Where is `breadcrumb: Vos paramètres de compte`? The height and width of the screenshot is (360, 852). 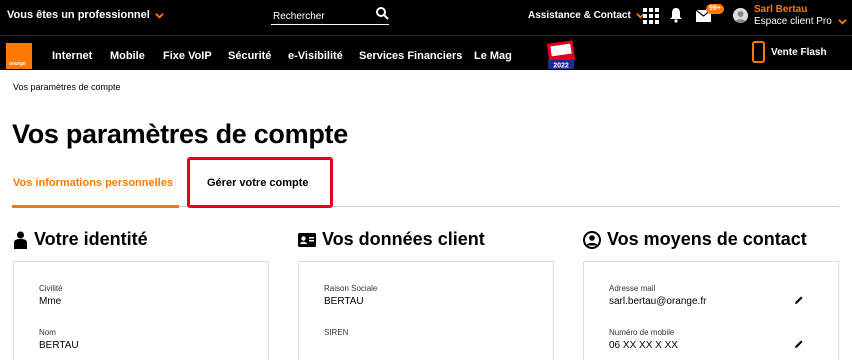
breadcrumb: Vos paramètres de compte is located at coordinates (67, 87).